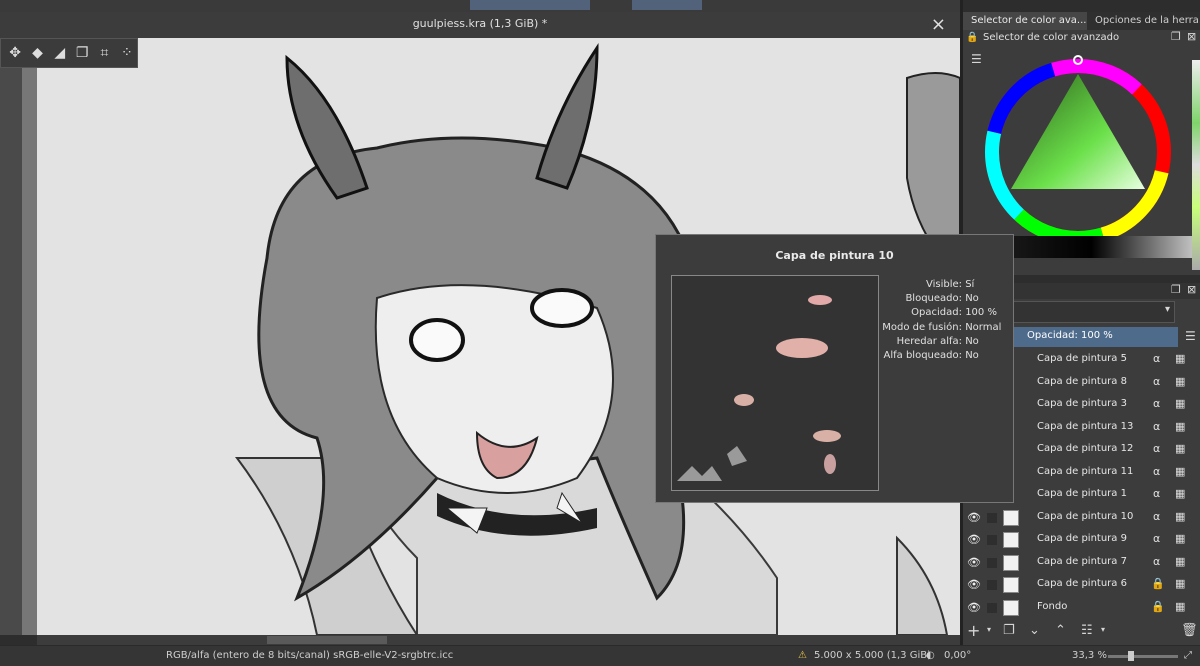 This screenshot has width=1200, height=666. What do you see at coordinates (1082, 493) in the screenshot?
I see `layer-name: Capa de pintura 1` at bounding box center [1082, 493].